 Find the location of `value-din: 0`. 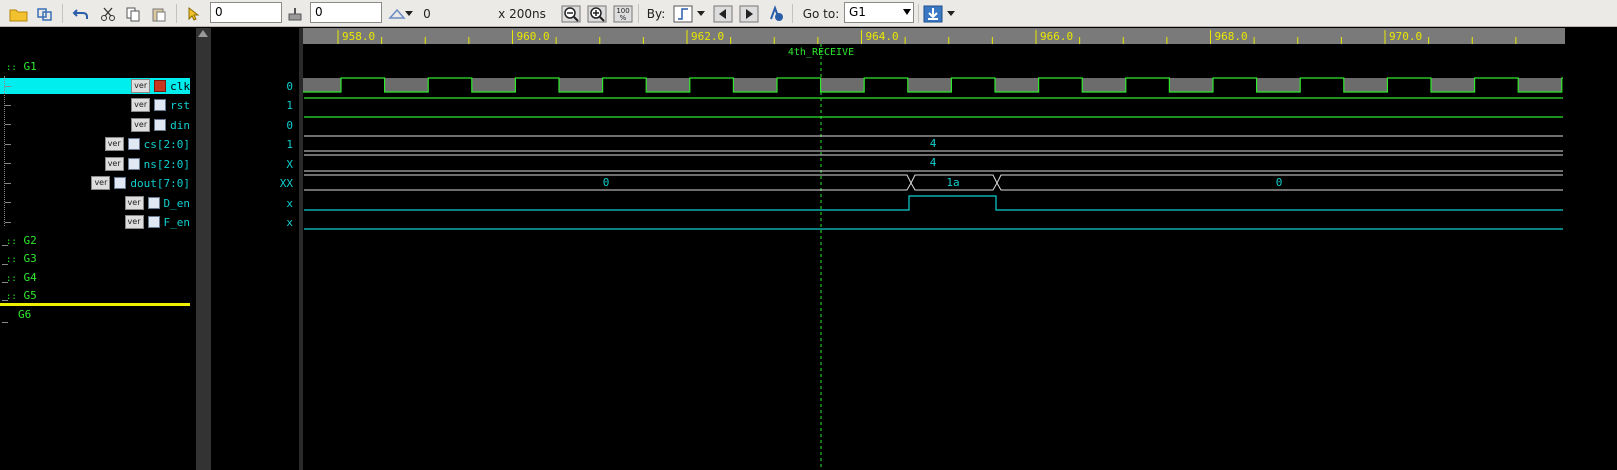

value-din: 0 is located at coordinates (289, 125).